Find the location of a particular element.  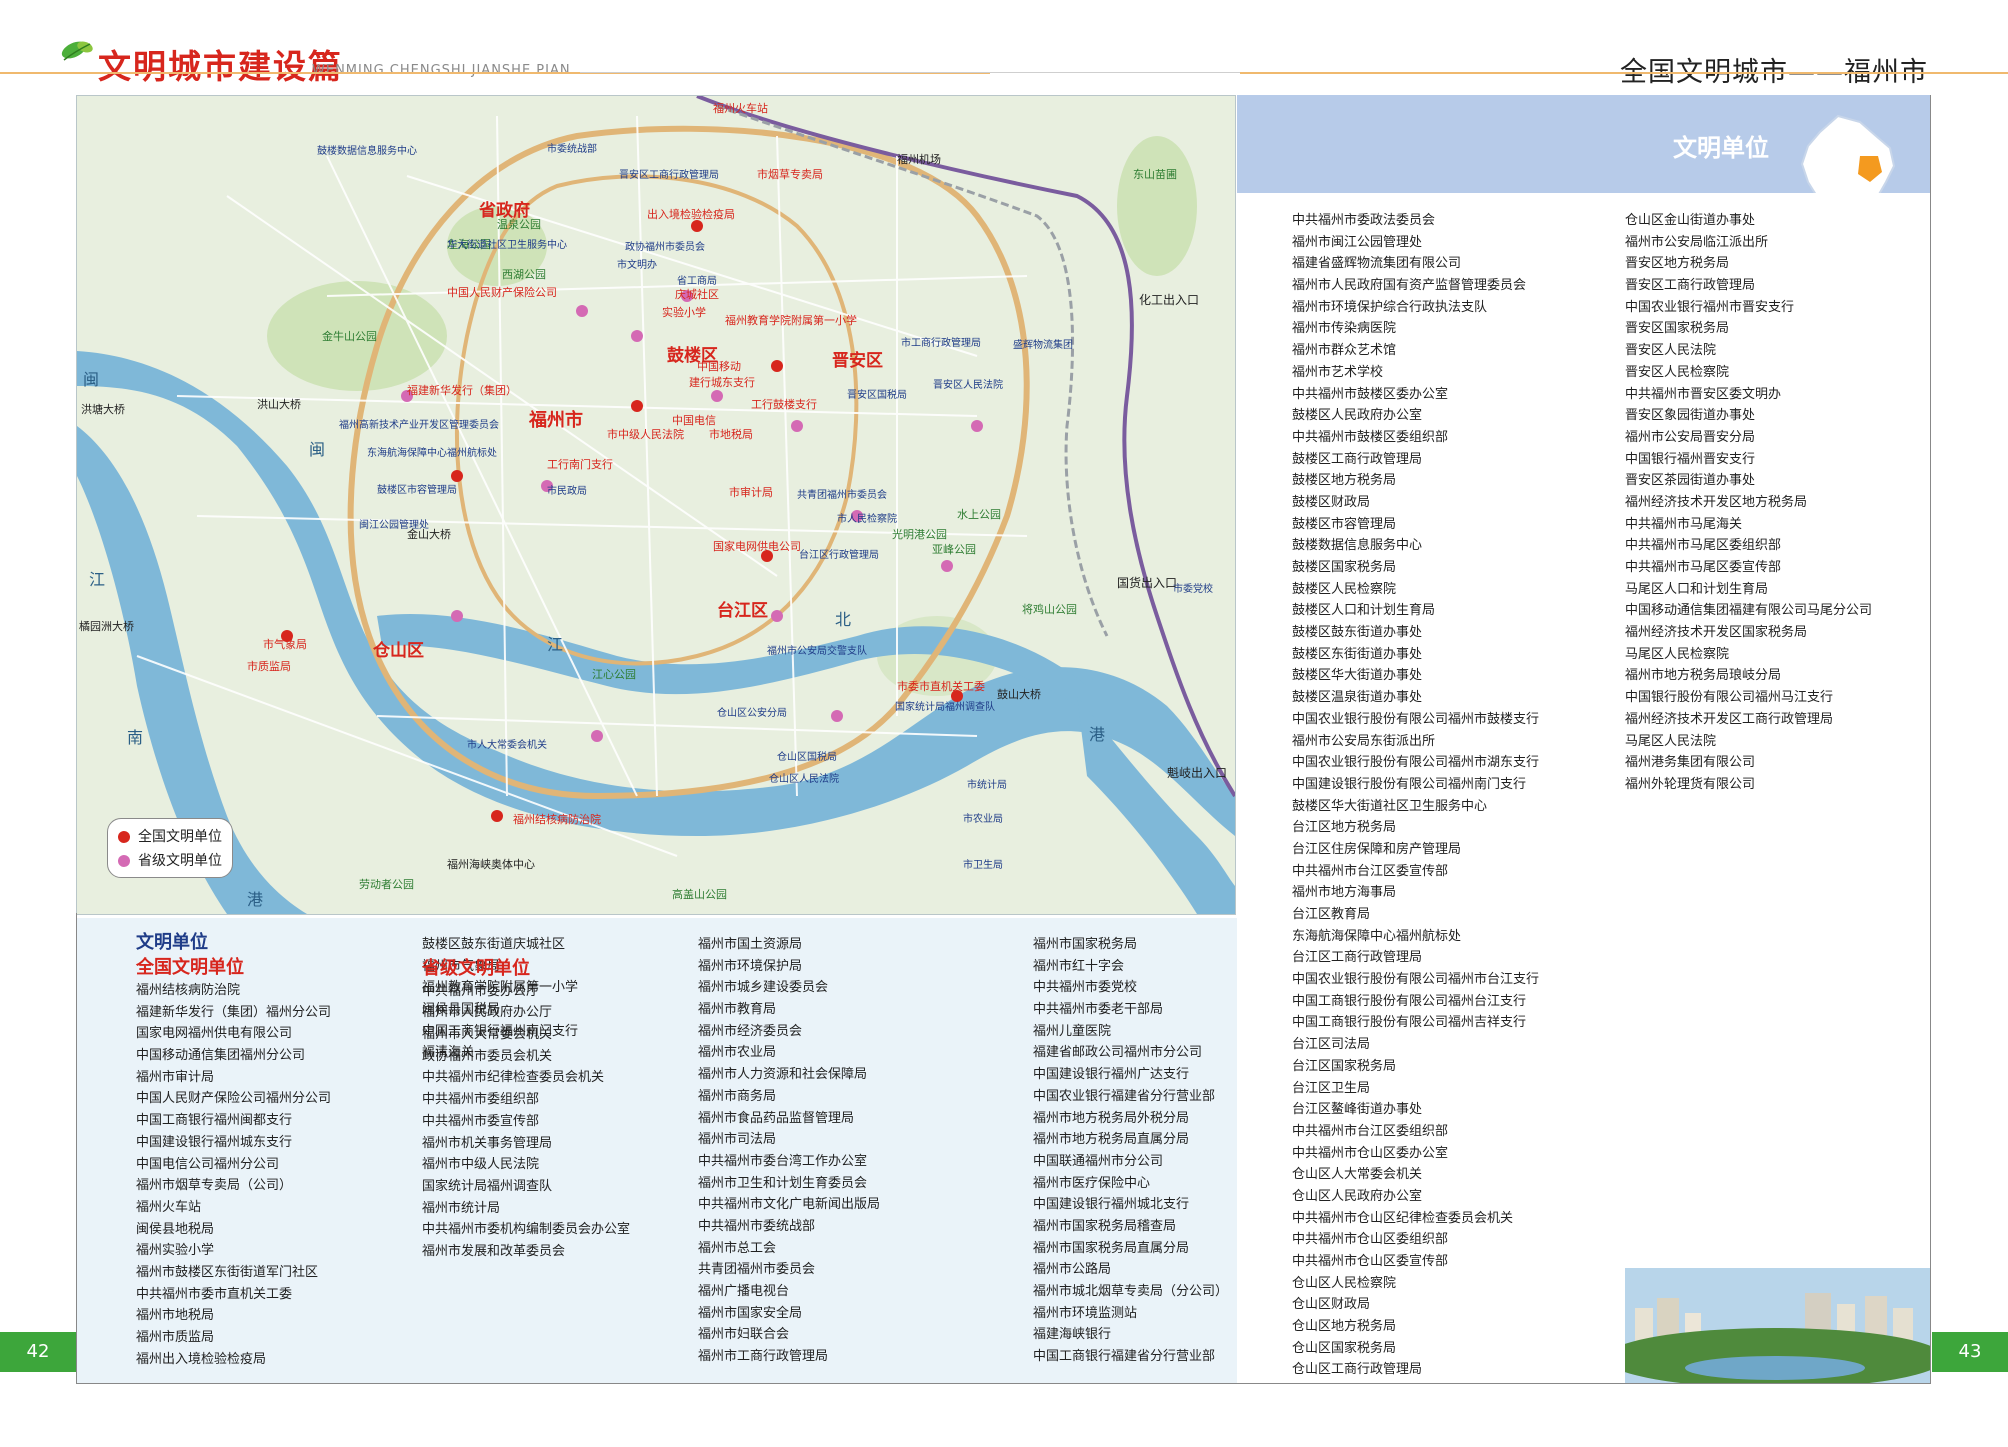

unit-list-item: 晋安区国家税务局 is located at coordinates (1677, 329).